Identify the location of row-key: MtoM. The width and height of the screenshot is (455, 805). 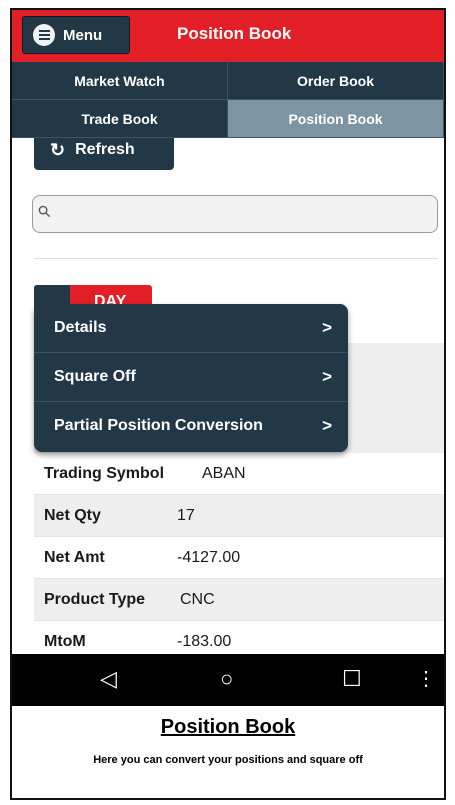
(65, 641).